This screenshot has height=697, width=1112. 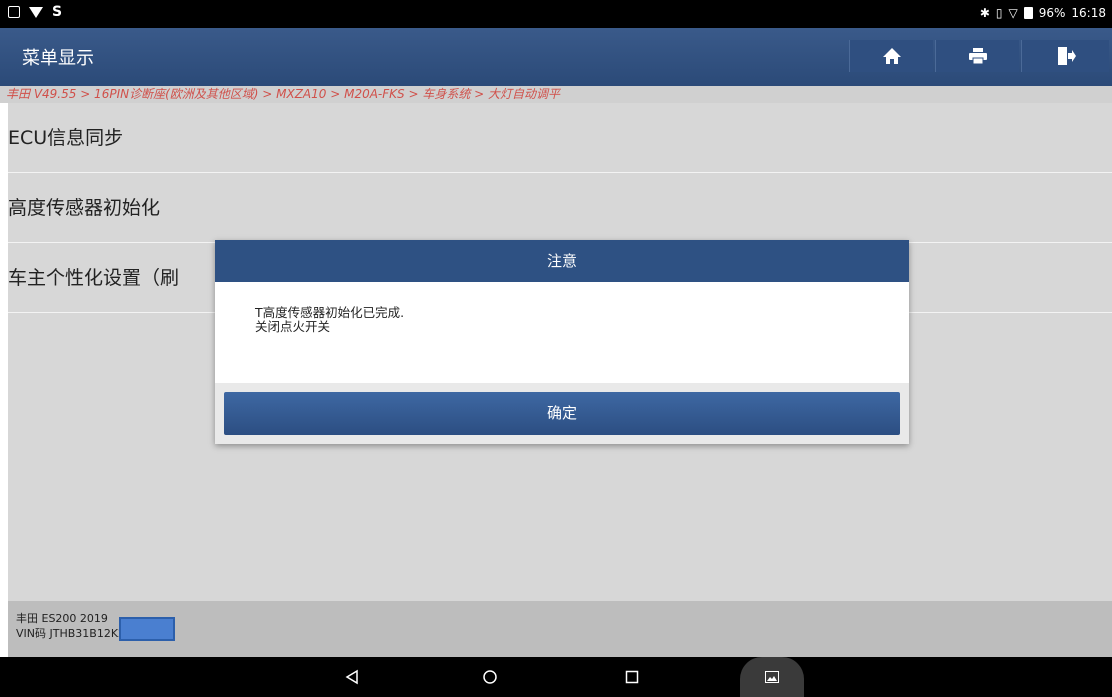 What do you see at coordinates (560, 138) in the screenshot?
I see `menu-item-ecu-sync: ECU信息同步` at bounding box center [560, 138].